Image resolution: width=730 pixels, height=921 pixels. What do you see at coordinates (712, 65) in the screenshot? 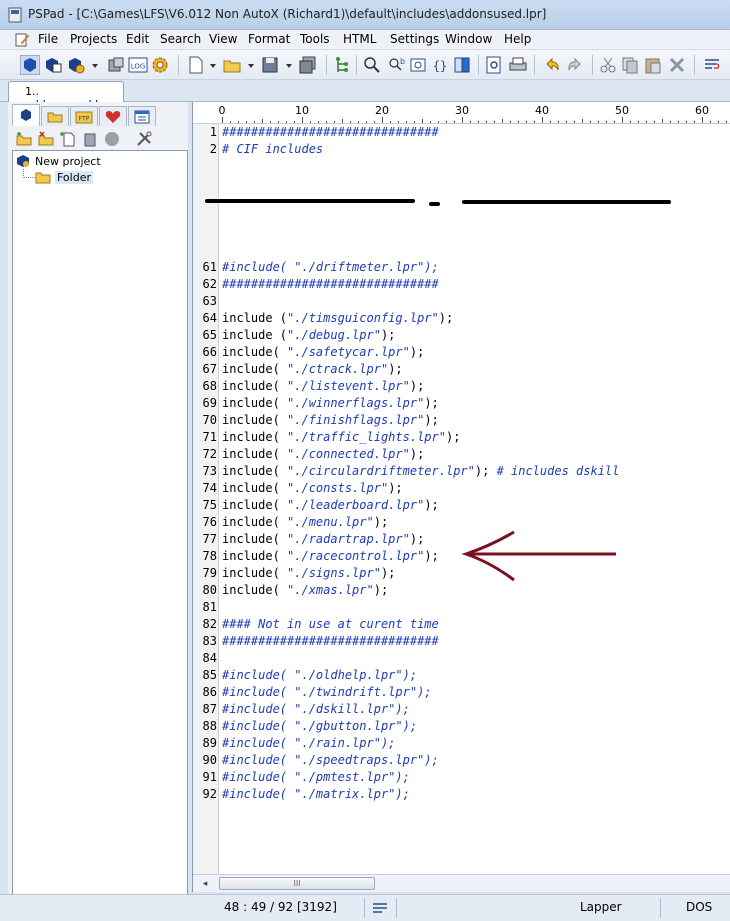
I see `wrap-icon` at bounding box center [712, 65].